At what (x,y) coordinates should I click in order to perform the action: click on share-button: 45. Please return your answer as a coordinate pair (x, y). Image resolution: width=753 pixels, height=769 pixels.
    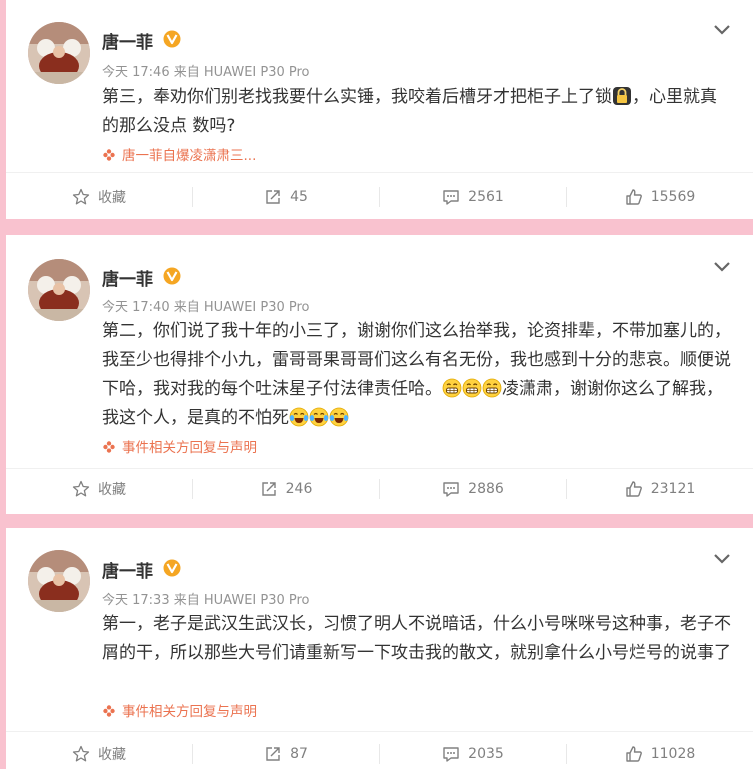
    Looking at the image, I should click on (286, 197).